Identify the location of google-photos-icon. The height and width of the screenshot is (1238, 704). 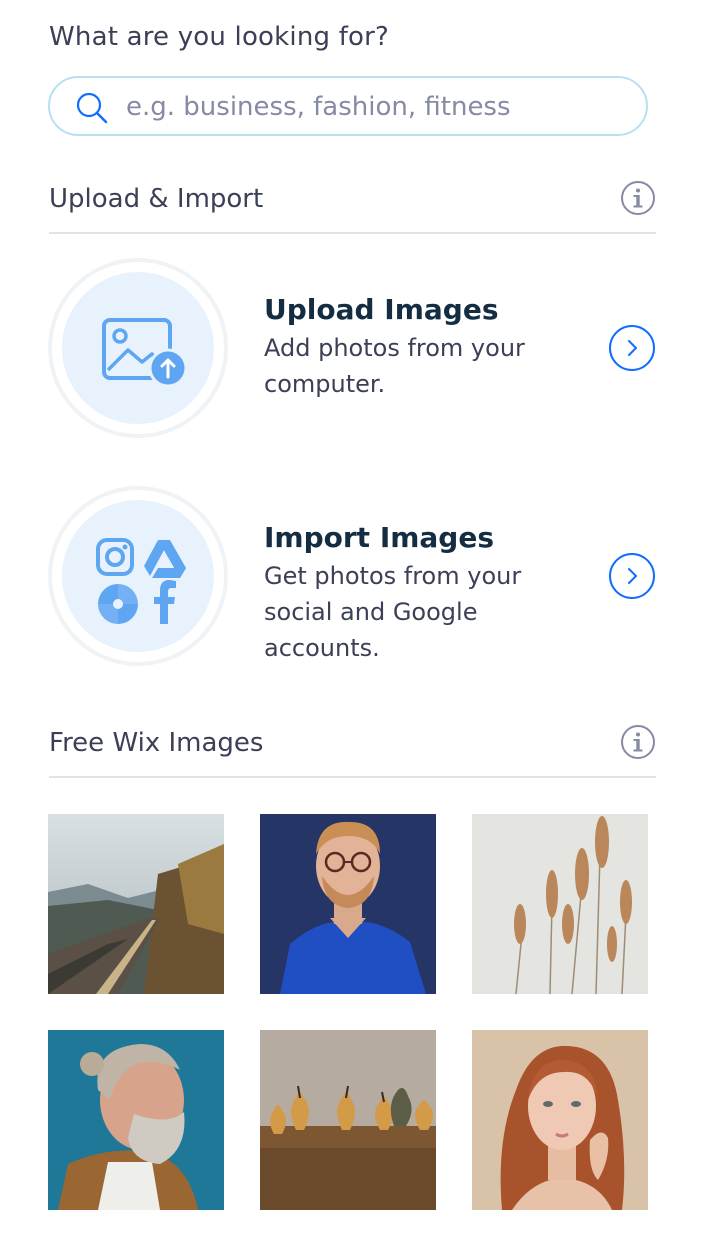
(118, 604).